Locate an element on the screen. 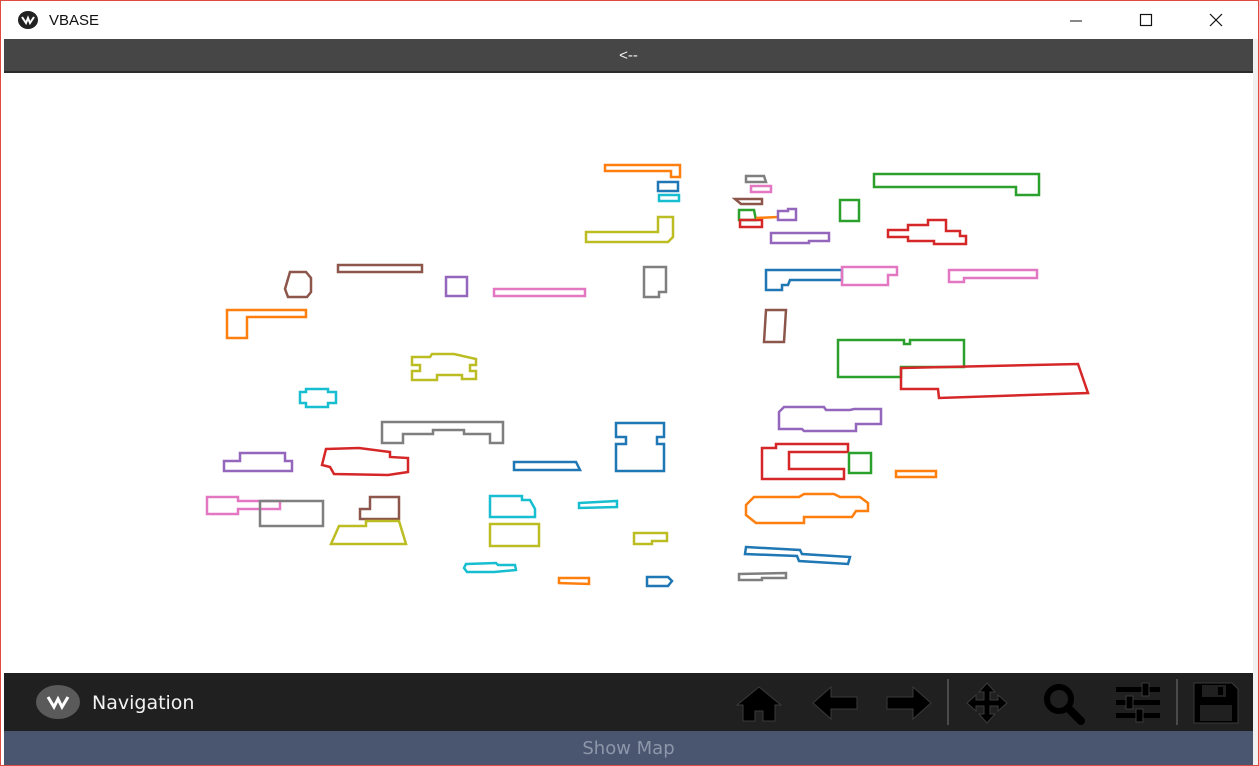 Image resolution: width=1259 pixels, height=766 pixels. navigation-toolbar: Navigation is located at coordinates (628, 702).